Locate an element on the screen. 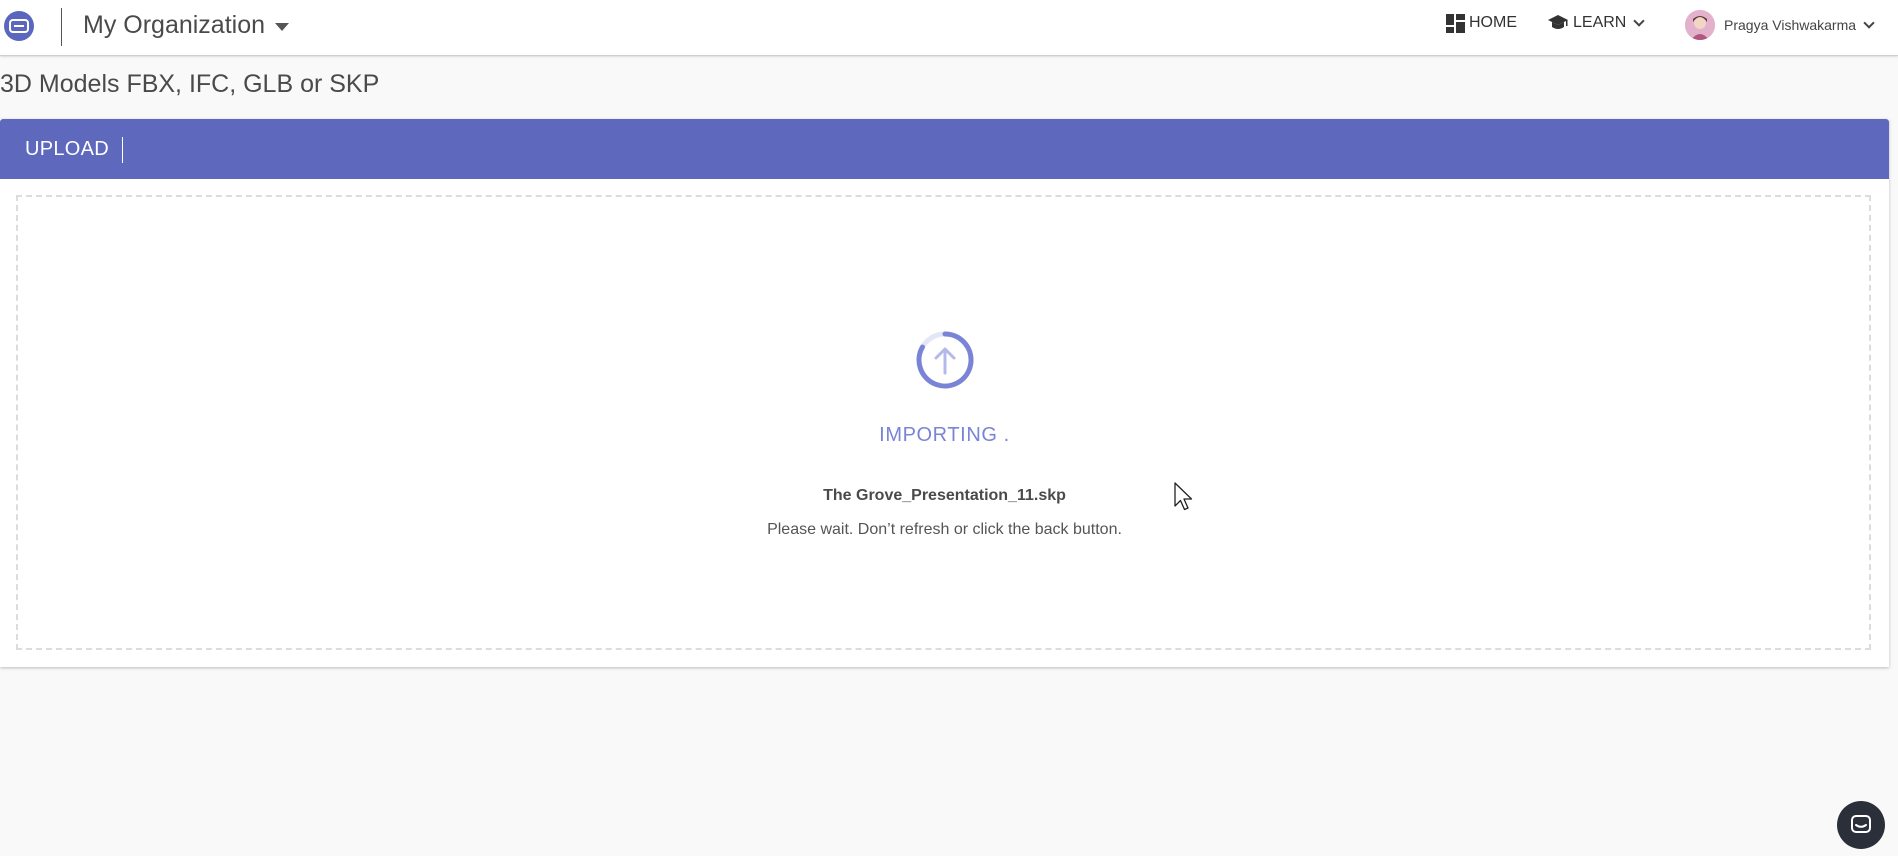 The width and height of the screenshot is (1898, 856). nav-home-link: HOME is located at coordinates (1481, 23).